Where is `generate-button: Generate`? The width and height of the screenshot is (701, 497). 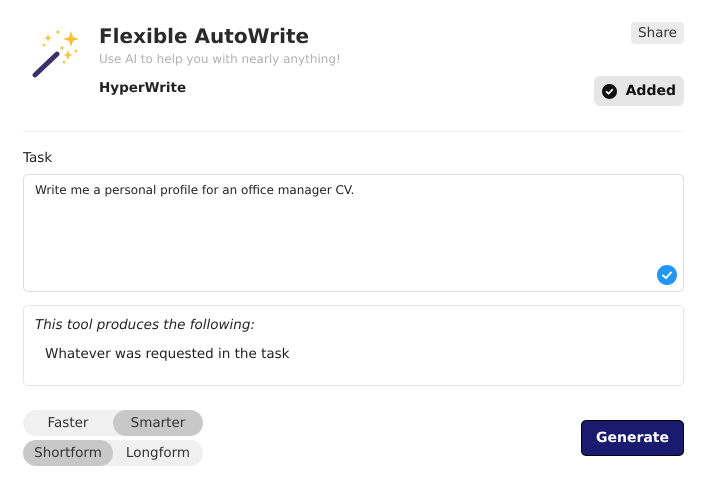
generate-button: Generate is located at coordinates (632, 438).